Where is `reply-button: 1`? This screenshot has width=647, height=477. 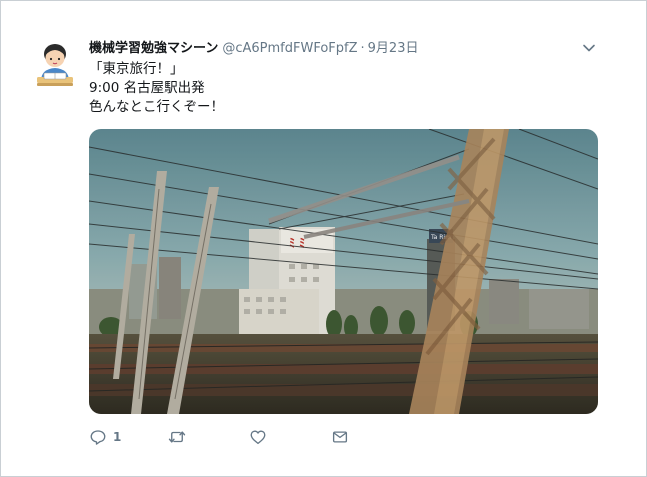 reply-button: 1 is located at coordinates (128, 437).